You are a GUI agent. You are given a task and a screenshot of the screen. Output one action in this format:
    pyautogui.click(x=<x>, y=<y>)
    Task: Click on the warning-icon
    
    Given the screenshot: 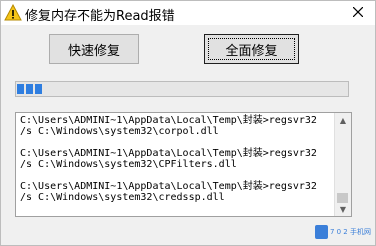 What is the action you would take?
    pyautogui.click(x=13, y=12)
    